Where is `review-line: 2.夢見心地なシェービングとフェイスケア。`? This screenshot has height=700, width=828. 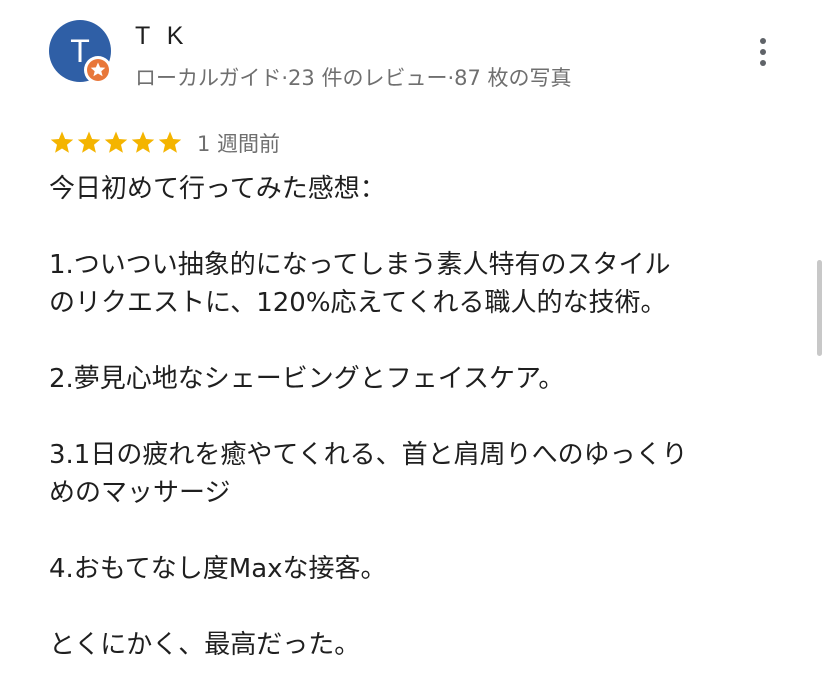 review-line: 2.夢見心地なシェービングとフェイスケア。 is located at coordinates (307, 379).